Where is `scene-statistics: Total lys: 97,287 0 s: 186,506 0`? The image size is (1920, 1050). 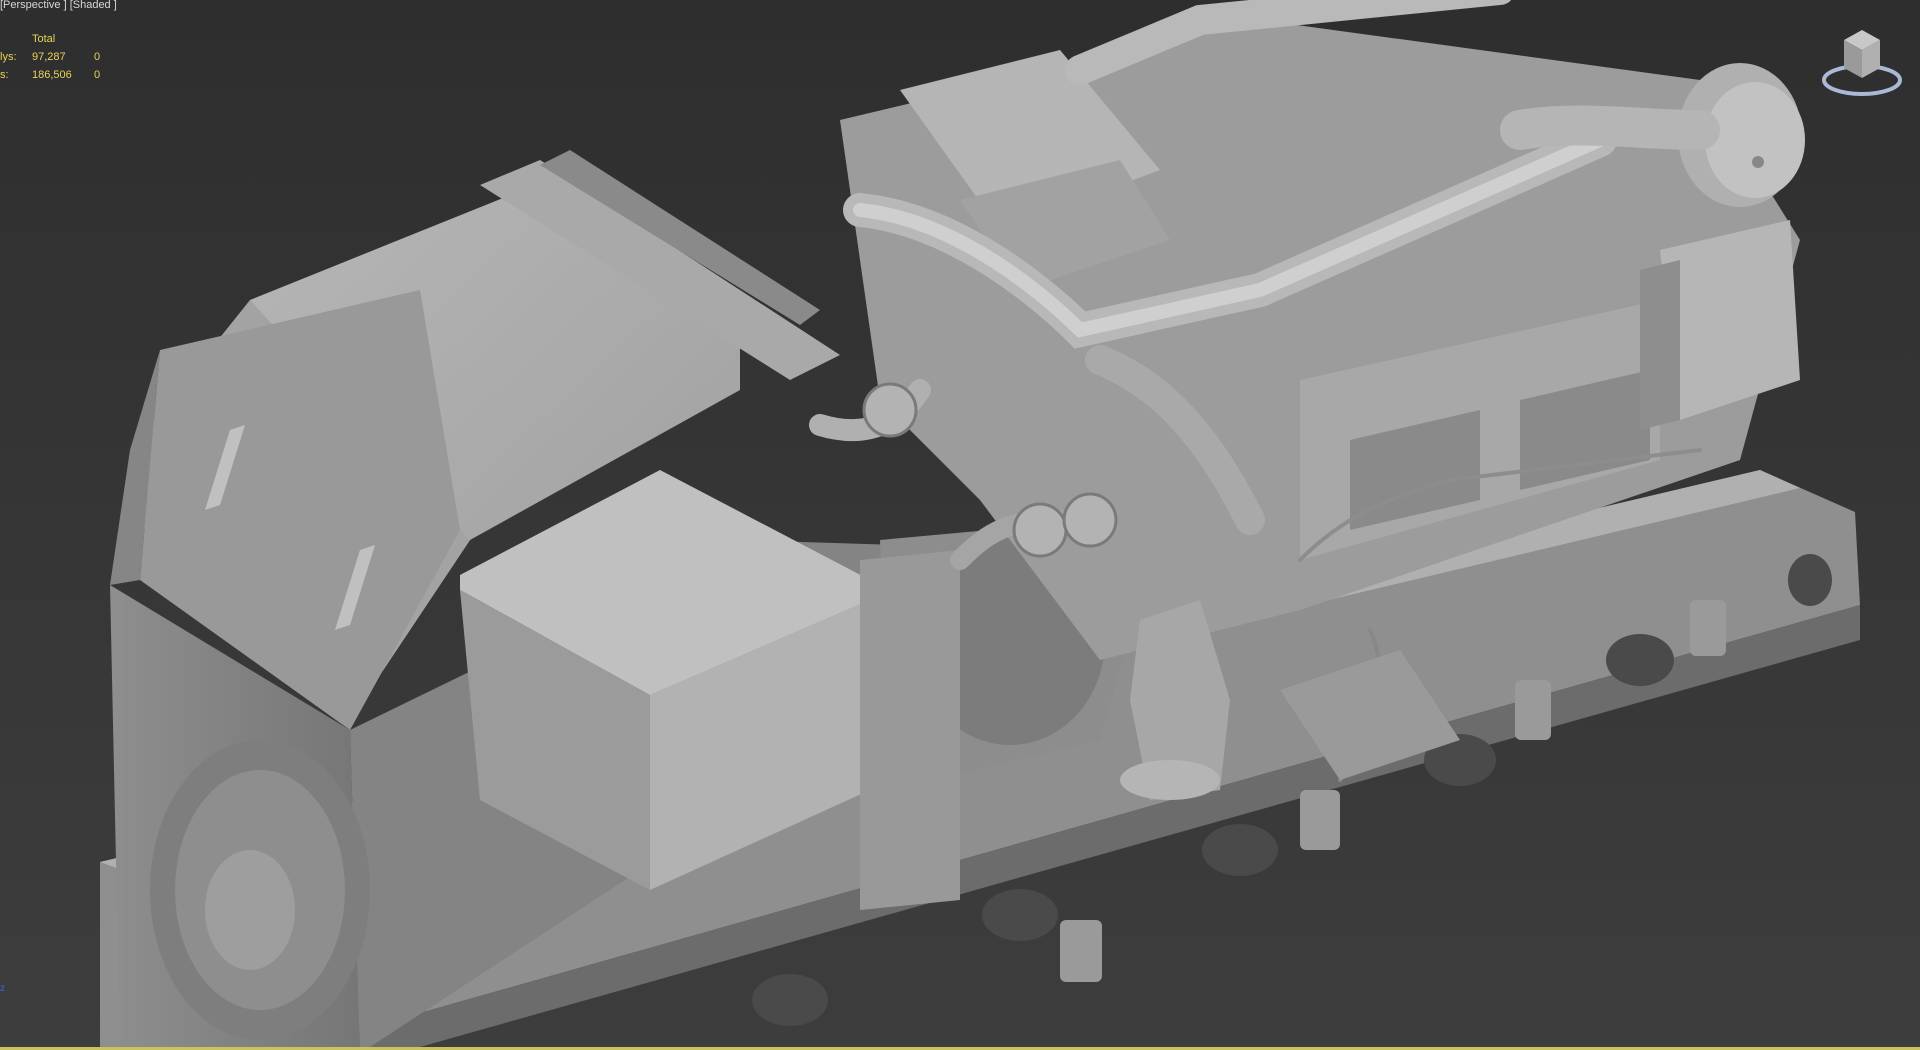
scene-statistics: Total lys: 97,287 0 s: 186,506 0 is located at coordinates (57, 57).